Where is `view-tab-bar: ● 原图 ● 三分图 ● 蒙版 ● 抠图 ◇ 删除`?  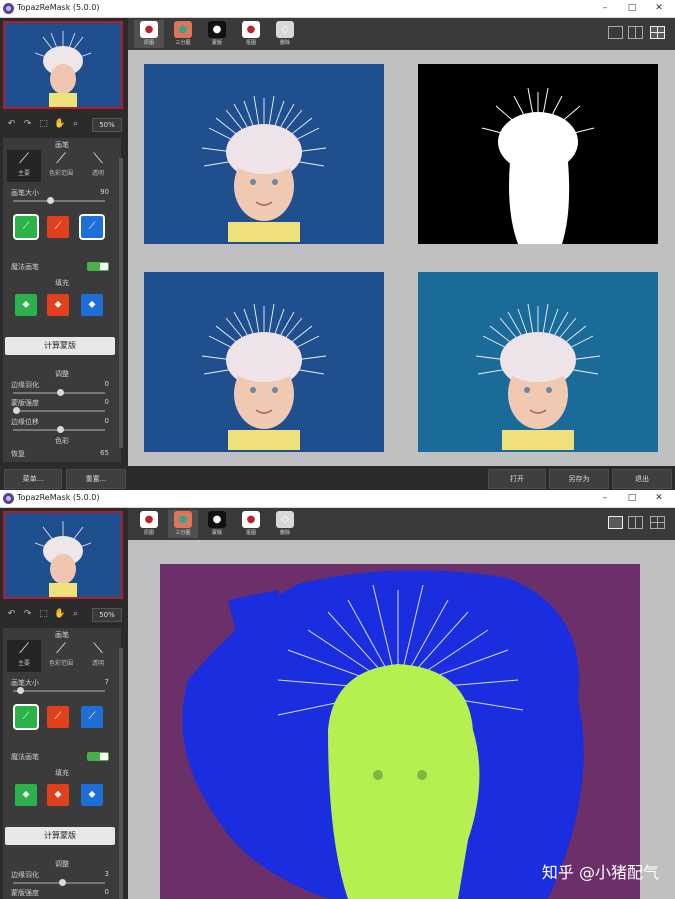
view-tab-bar: ● 原图 ● 三分图 ● 蒙版 ● 抠图 ◇ 删除 is located at coordinates (401, 524).